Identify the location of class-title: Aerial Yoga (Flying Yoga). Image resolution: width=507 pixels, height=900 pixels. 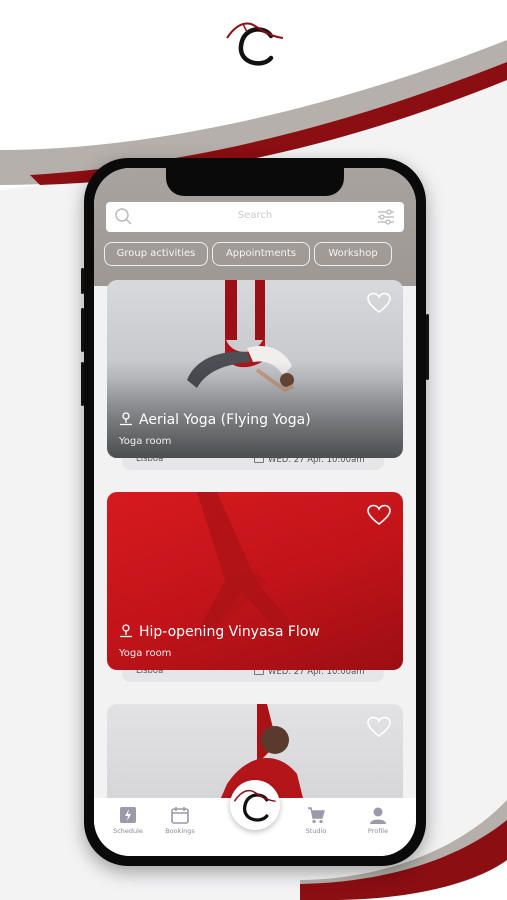
(215, 420).